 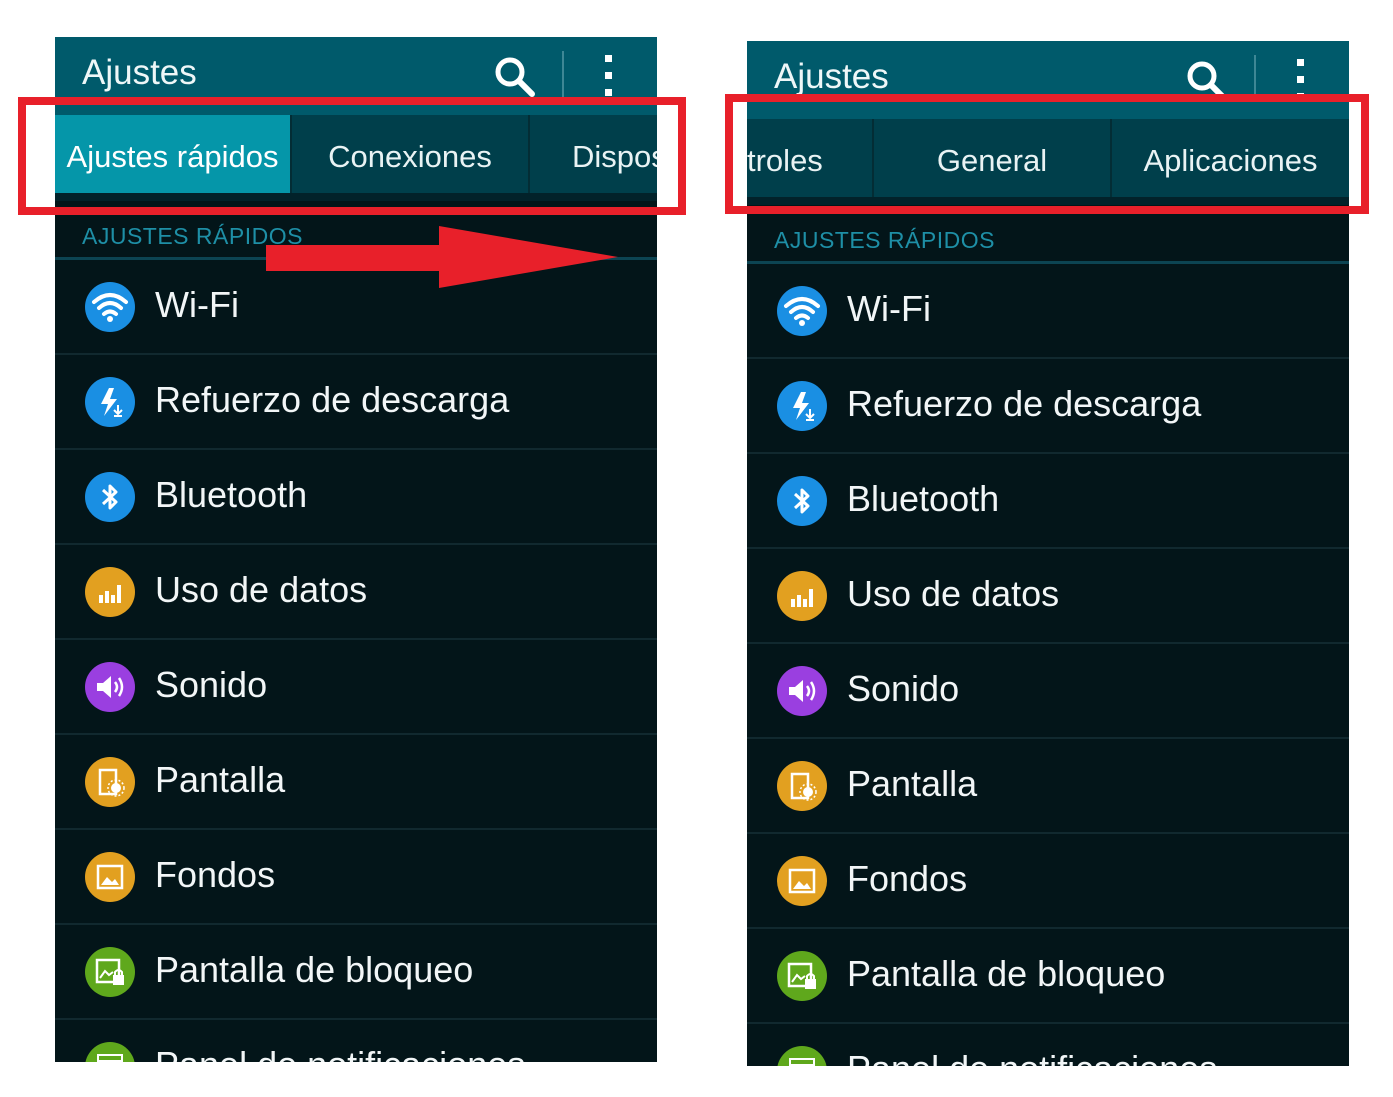 I want to click on action-bar-divider, so click(x=563, y=74).